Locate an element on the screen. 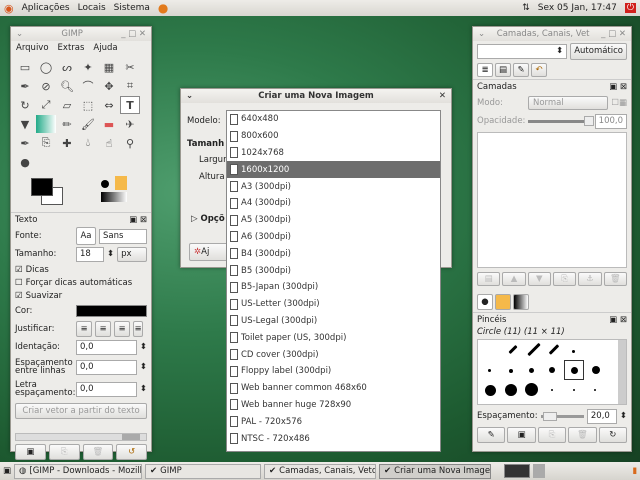 This screenshot has width=640, height=480. template-option: 1600x1200 is located at coordinates (333, 170).